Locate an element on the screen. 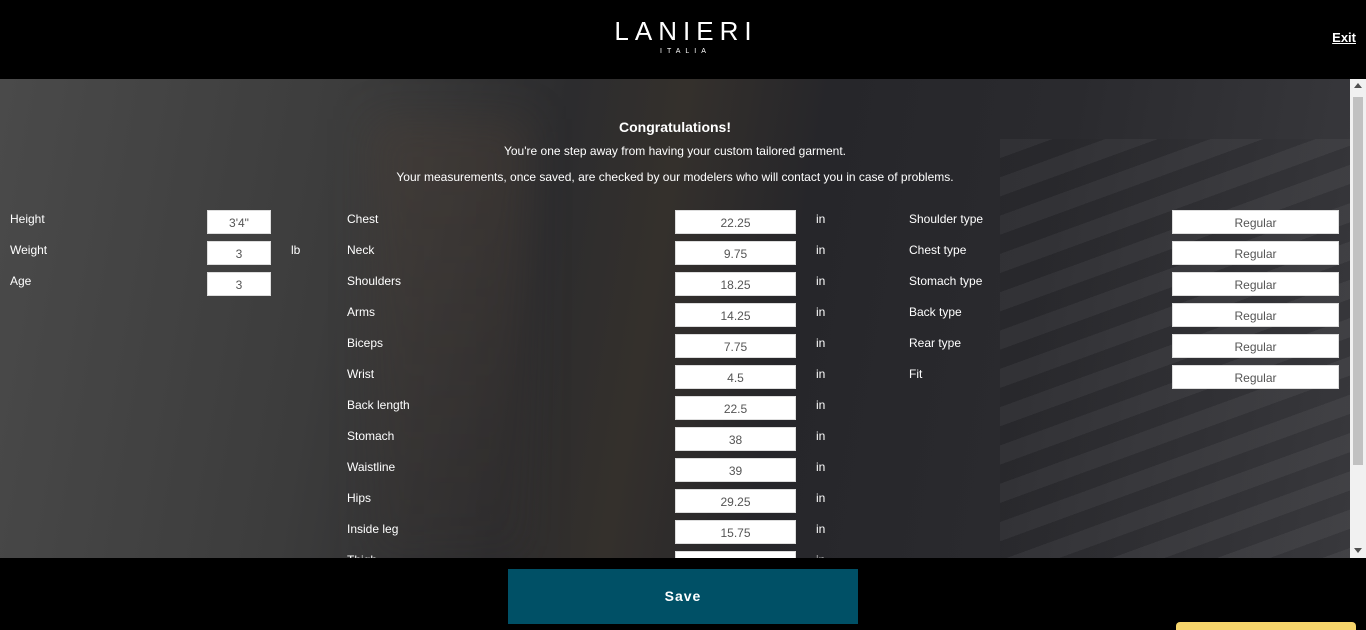 The width and height of the screenshot is (1366, 630). measurements-row-inside-leg: Inside leg 15.75 in is located at coordinates (675, 532).